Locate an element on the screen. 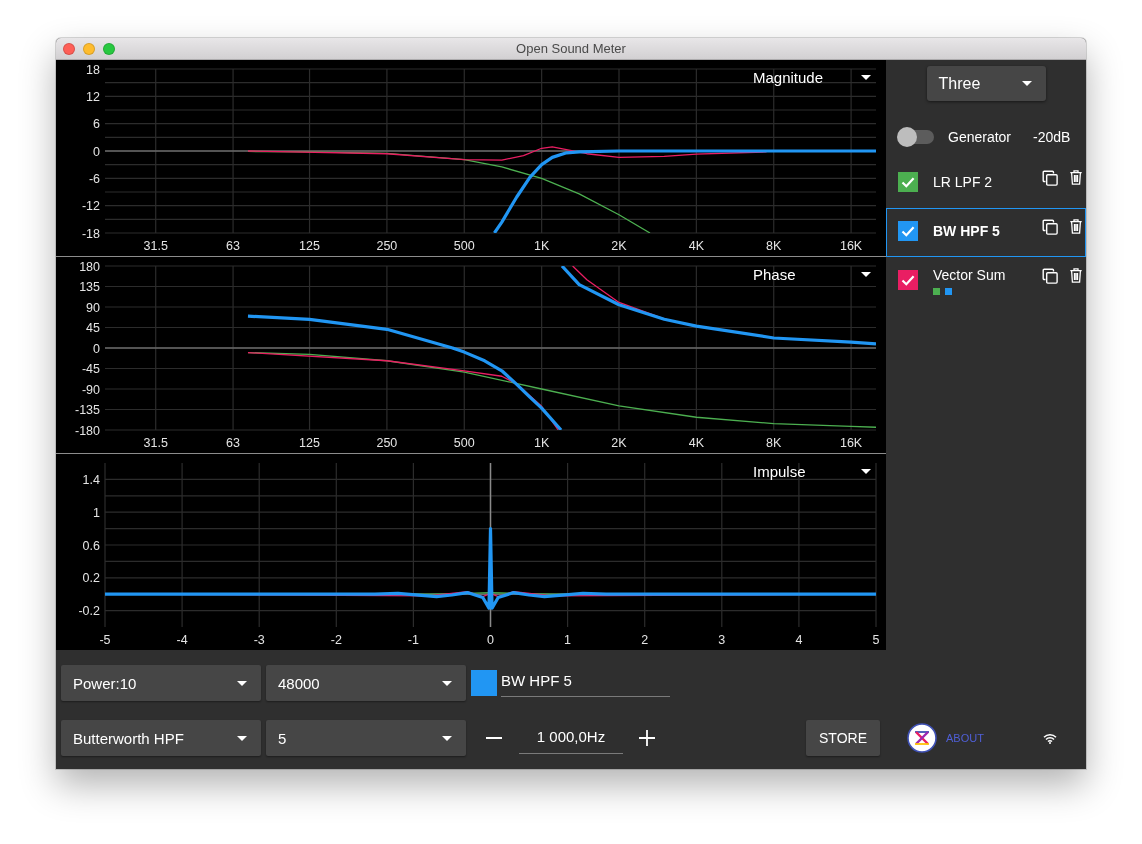 The width and height of the screenshot is (1142, 844). axis-tick-label: 1.4 is located at coordinates (91, 479).